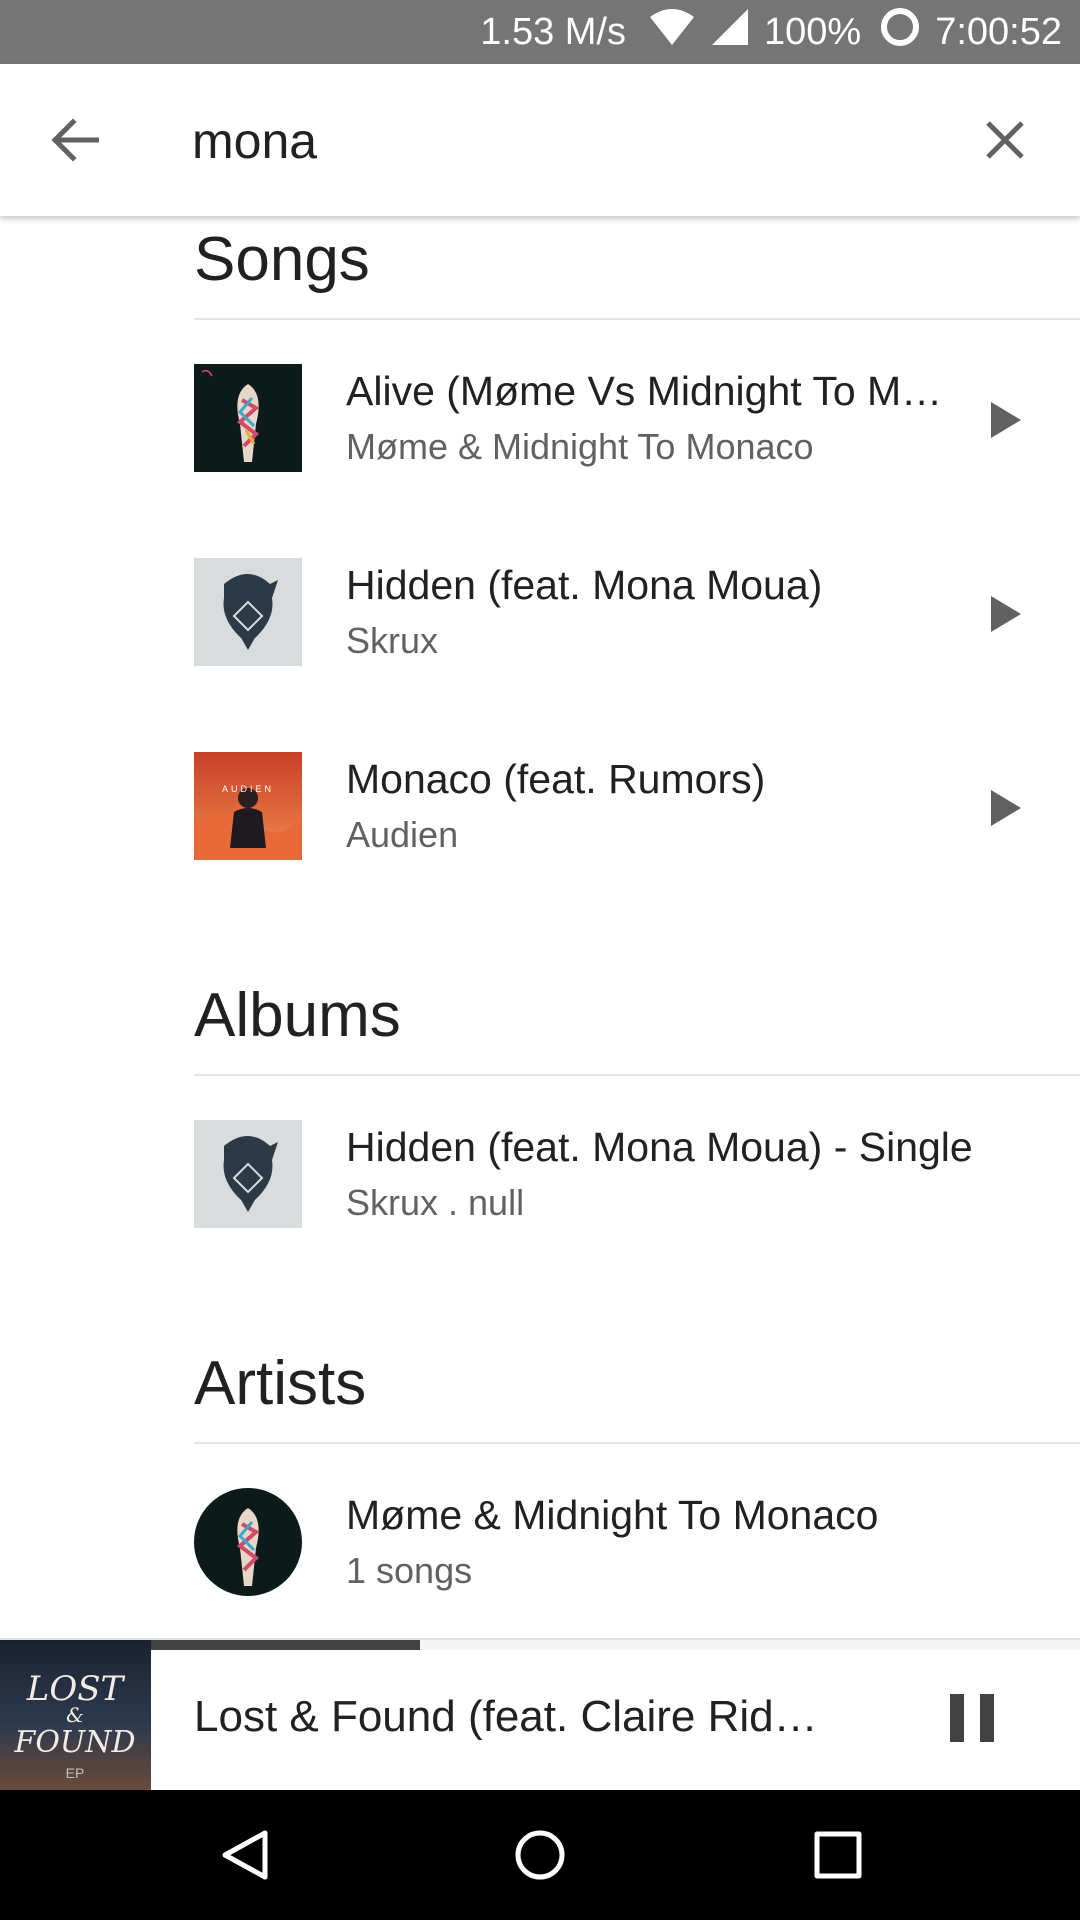 The height and width of the screenshot is (1920, 1080). Describe the element at coordinates (540, 817) in the screenshot. I see `song-row: AUDIEN Monaco (feat. Rumors) Audien` at that location.